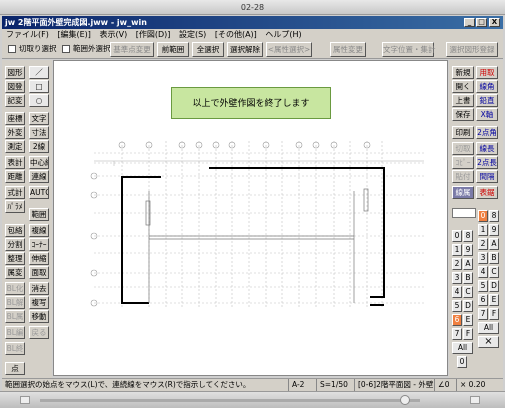  Describe the element at coordinates (464, 213) in the screenshot. I see `line-type-preview` at that location.